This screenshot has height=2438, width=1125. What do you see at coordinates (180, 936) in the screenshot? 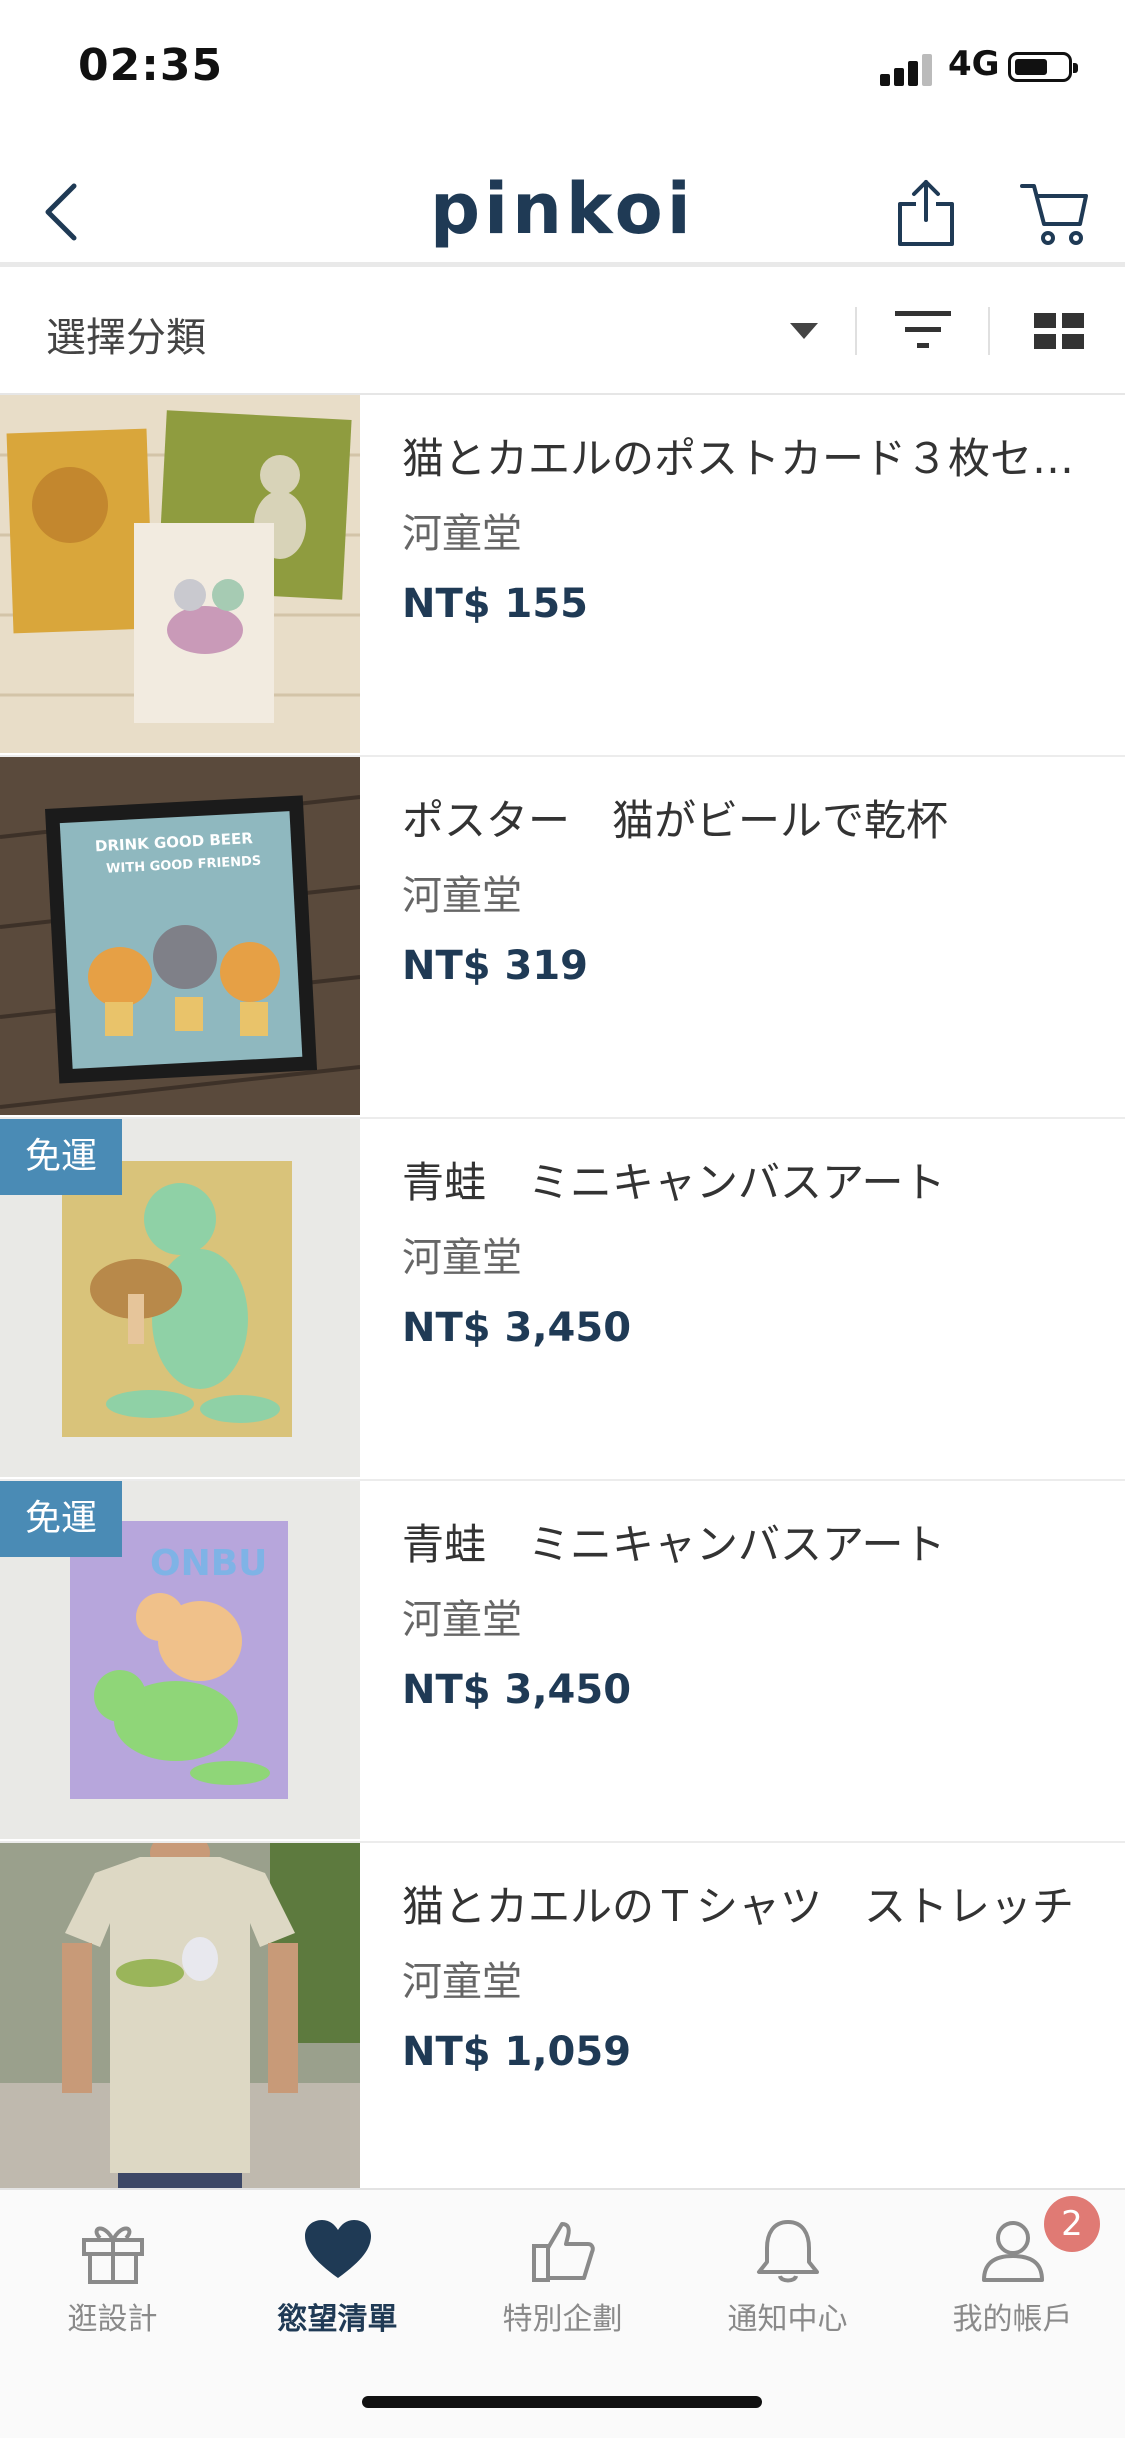
I see `product-image: DRINK GOOD BEER WITH GOOD FRIENDS` at bounding box center [180, 936].